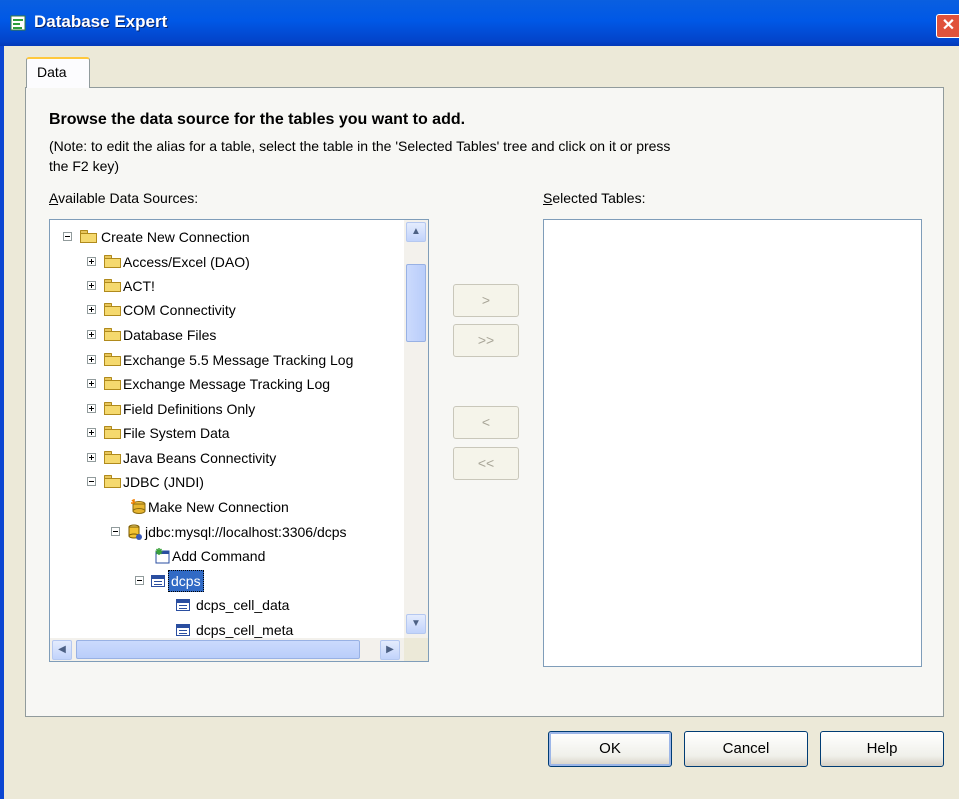 This screenshot has width=959, height=799. I want to click on window-title: Database Expert, so click(101, 21).